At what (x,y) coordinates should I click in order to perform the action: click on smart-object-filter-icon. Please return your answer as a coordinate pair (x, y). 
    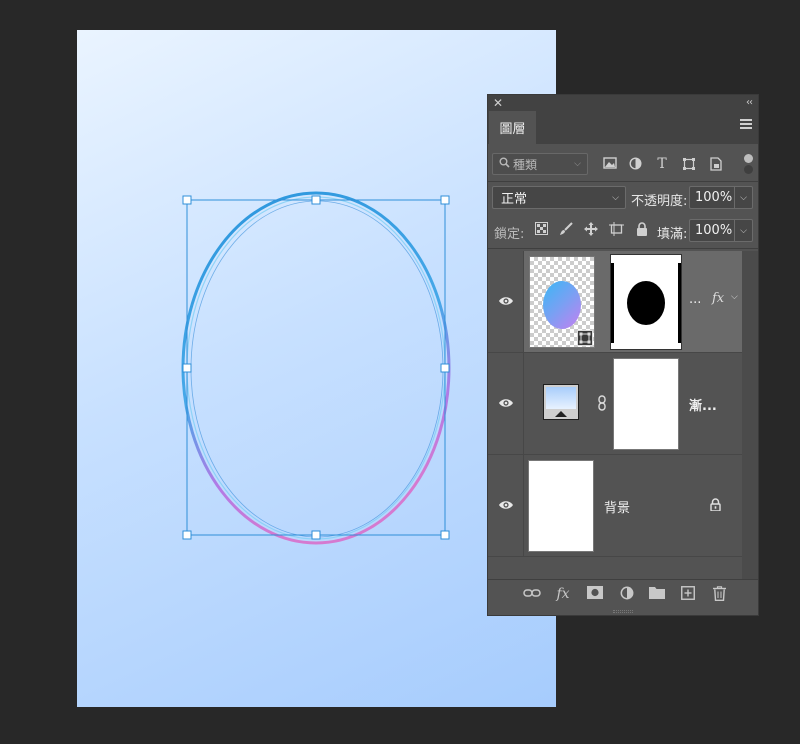
    Looking at the image, I should click on (716, 164).